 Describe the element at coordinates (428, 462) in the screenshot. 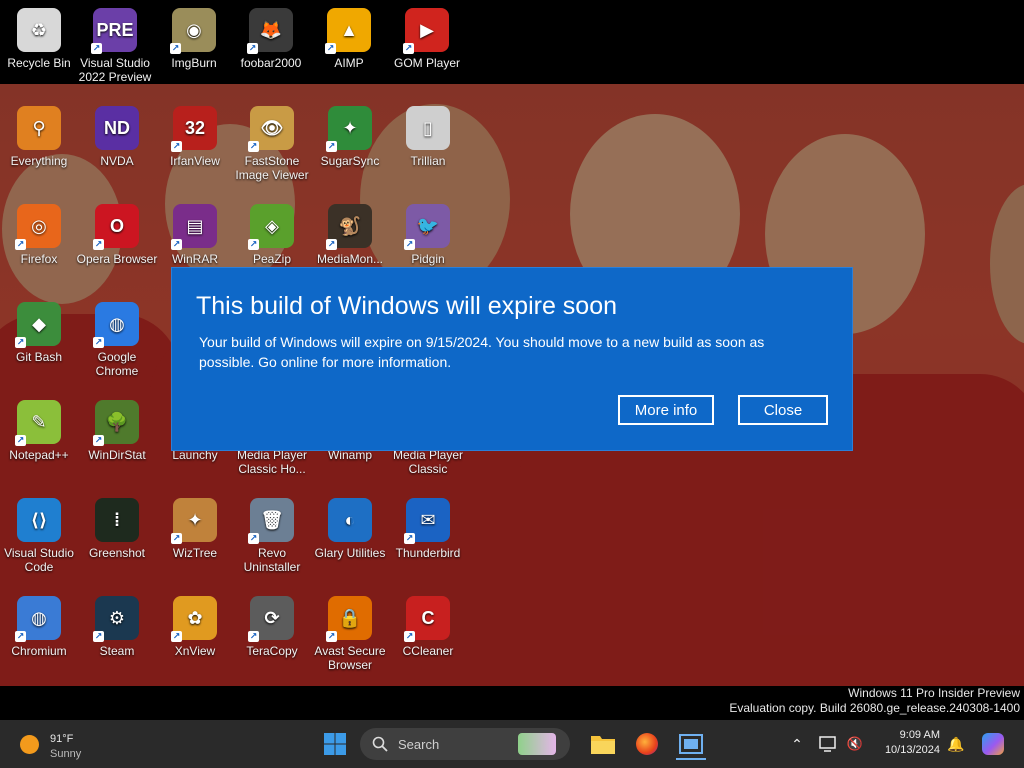

I see `desktop-icon-label: Media Player Classic` at that location.